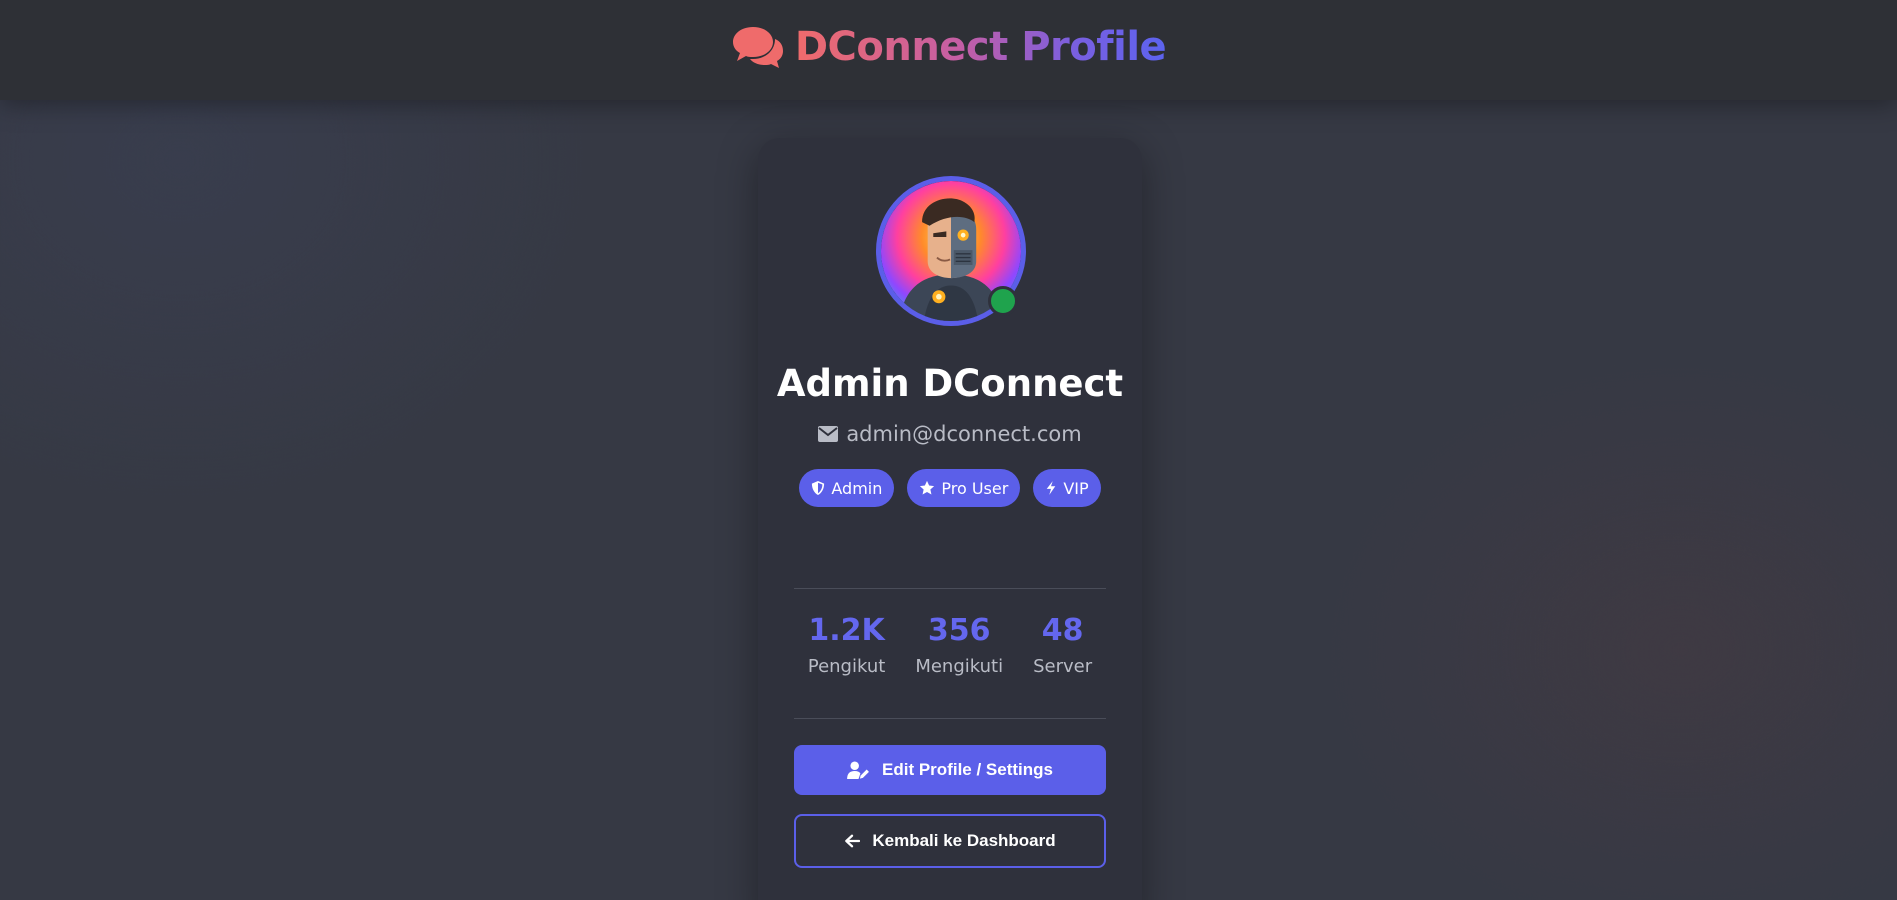 The width and height of the screenshot is (1897, 900). What do you see at coordinates (758, 47) in the screenshot?
I see `chat-bubbles-icon` at bounding box center [758, 47].